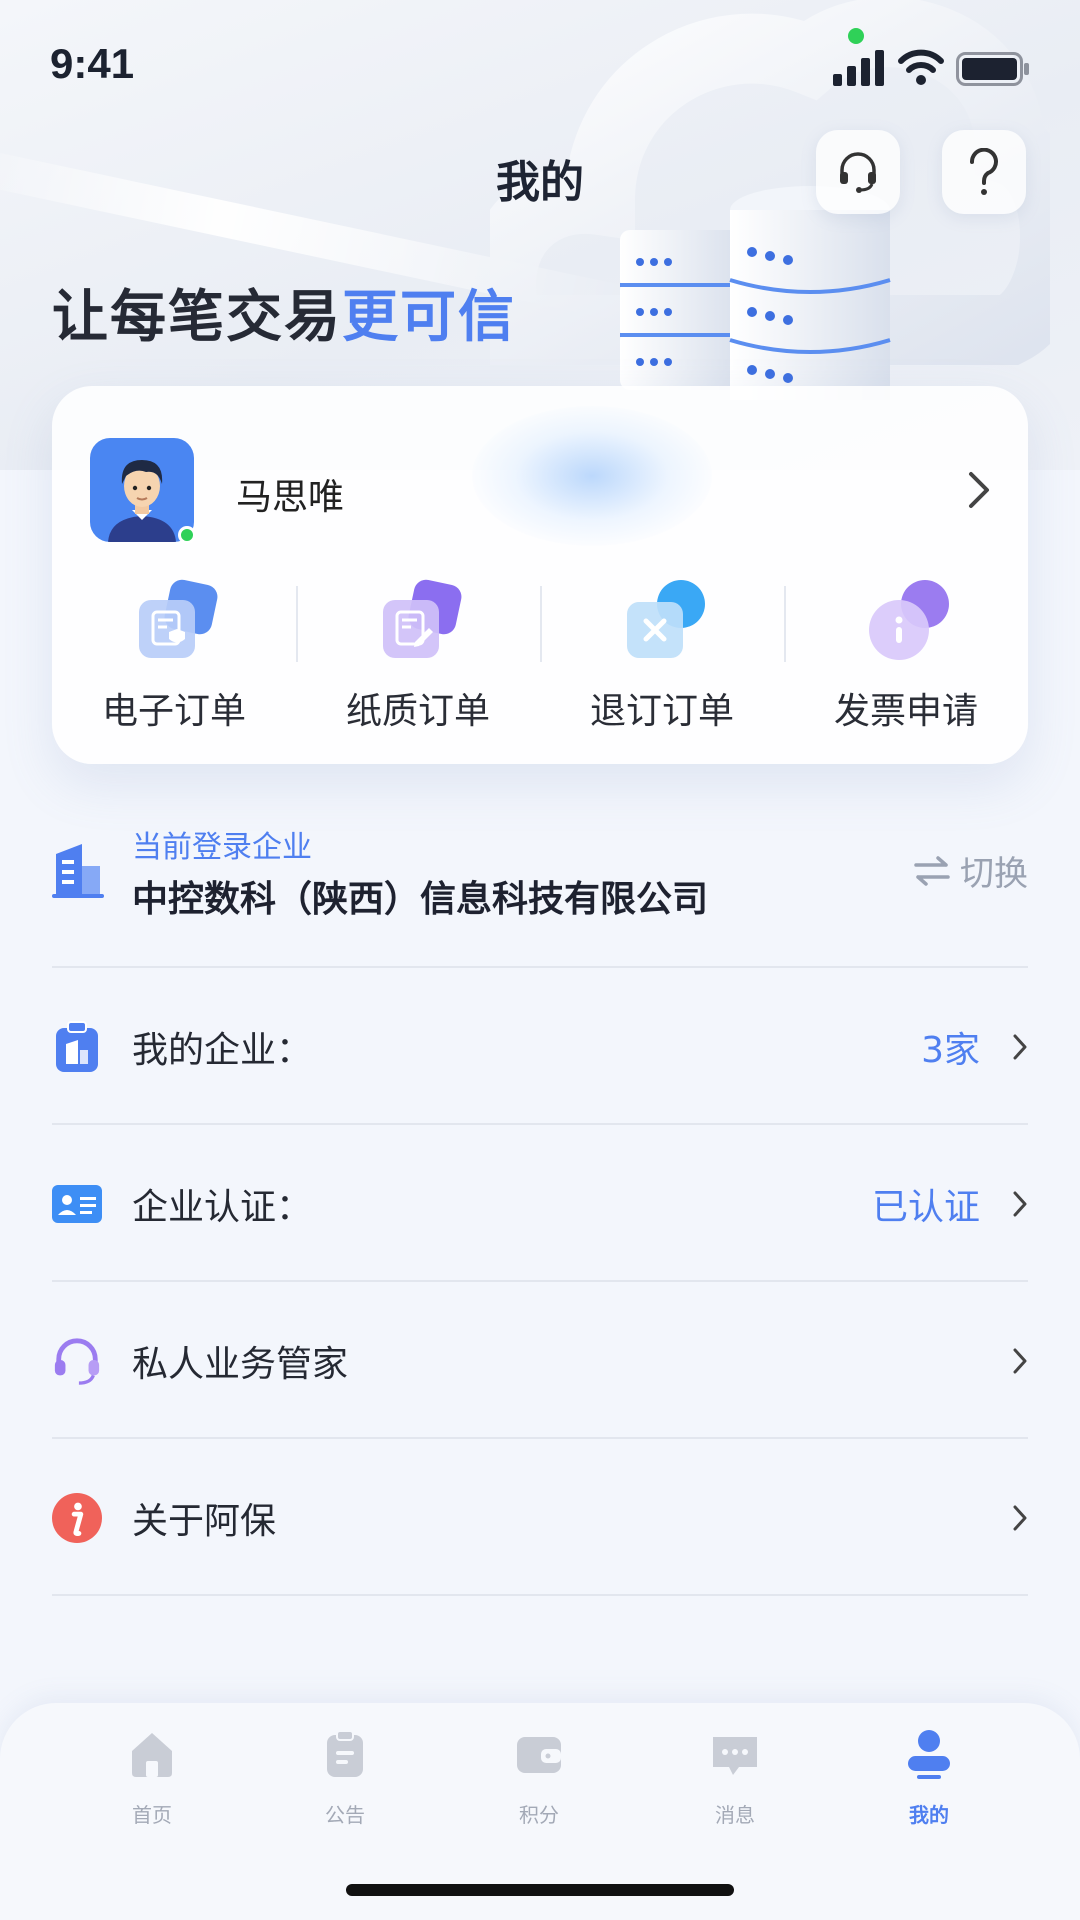 The image size is (1080, 1920). What do you see at coordinates (420, 899) in the screenshot?
I see `company-name: 中控数科（陕西）信息科技有限公司` at bounding box center [420, 899].